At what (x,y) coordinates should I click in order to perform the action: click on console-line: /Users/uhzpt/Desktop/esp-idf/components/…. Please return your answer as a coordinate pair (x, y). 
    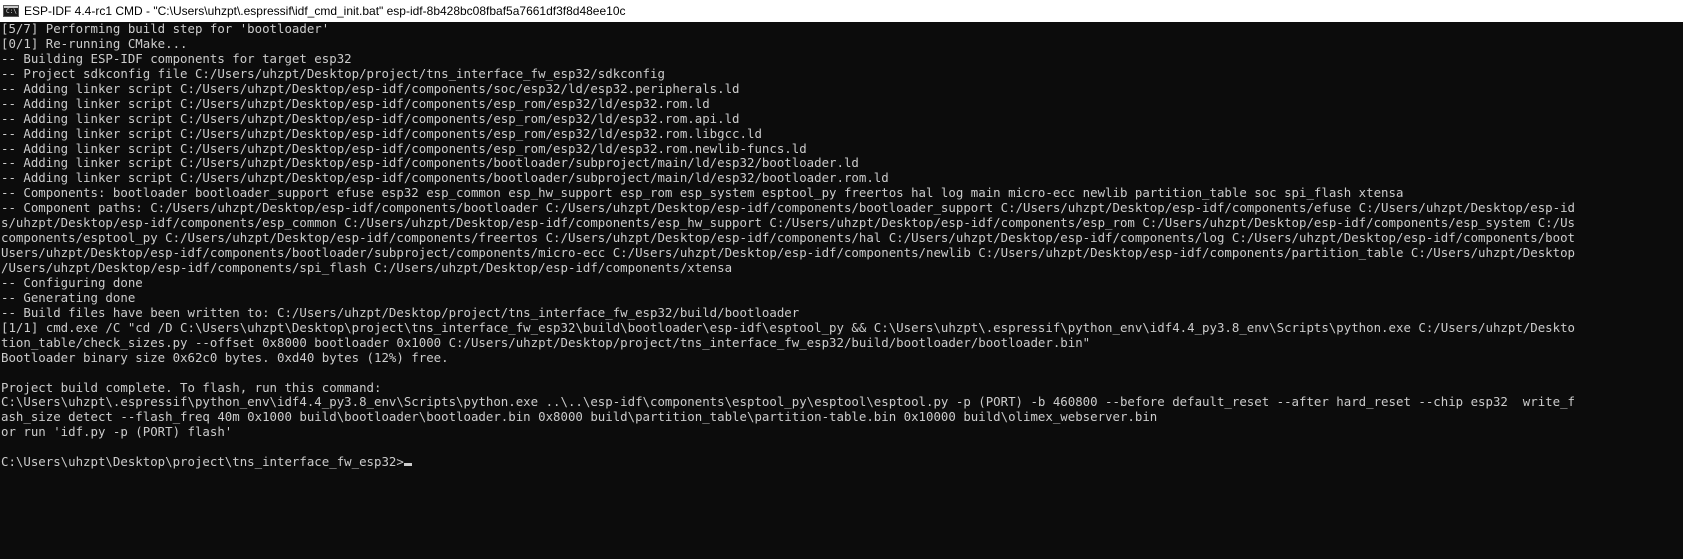
    Looking at the image, I should click on (367, 267).